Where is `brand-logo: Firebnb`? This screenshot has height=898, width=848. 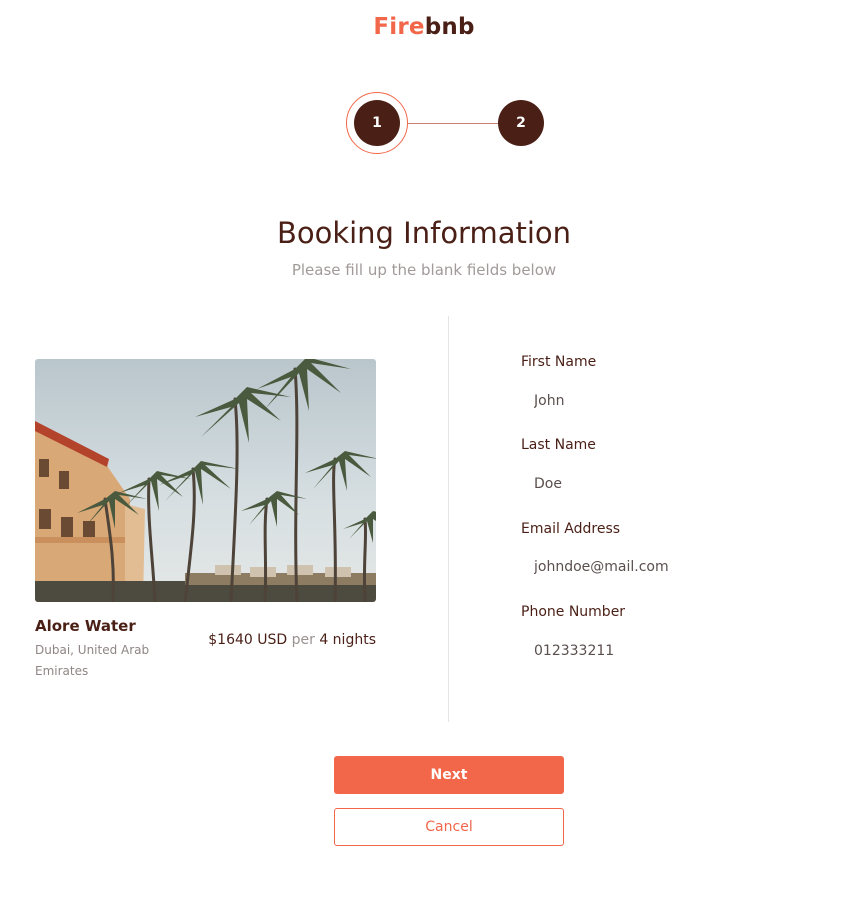
brand-logo: Firebnb is located at coordinates (424, 27).